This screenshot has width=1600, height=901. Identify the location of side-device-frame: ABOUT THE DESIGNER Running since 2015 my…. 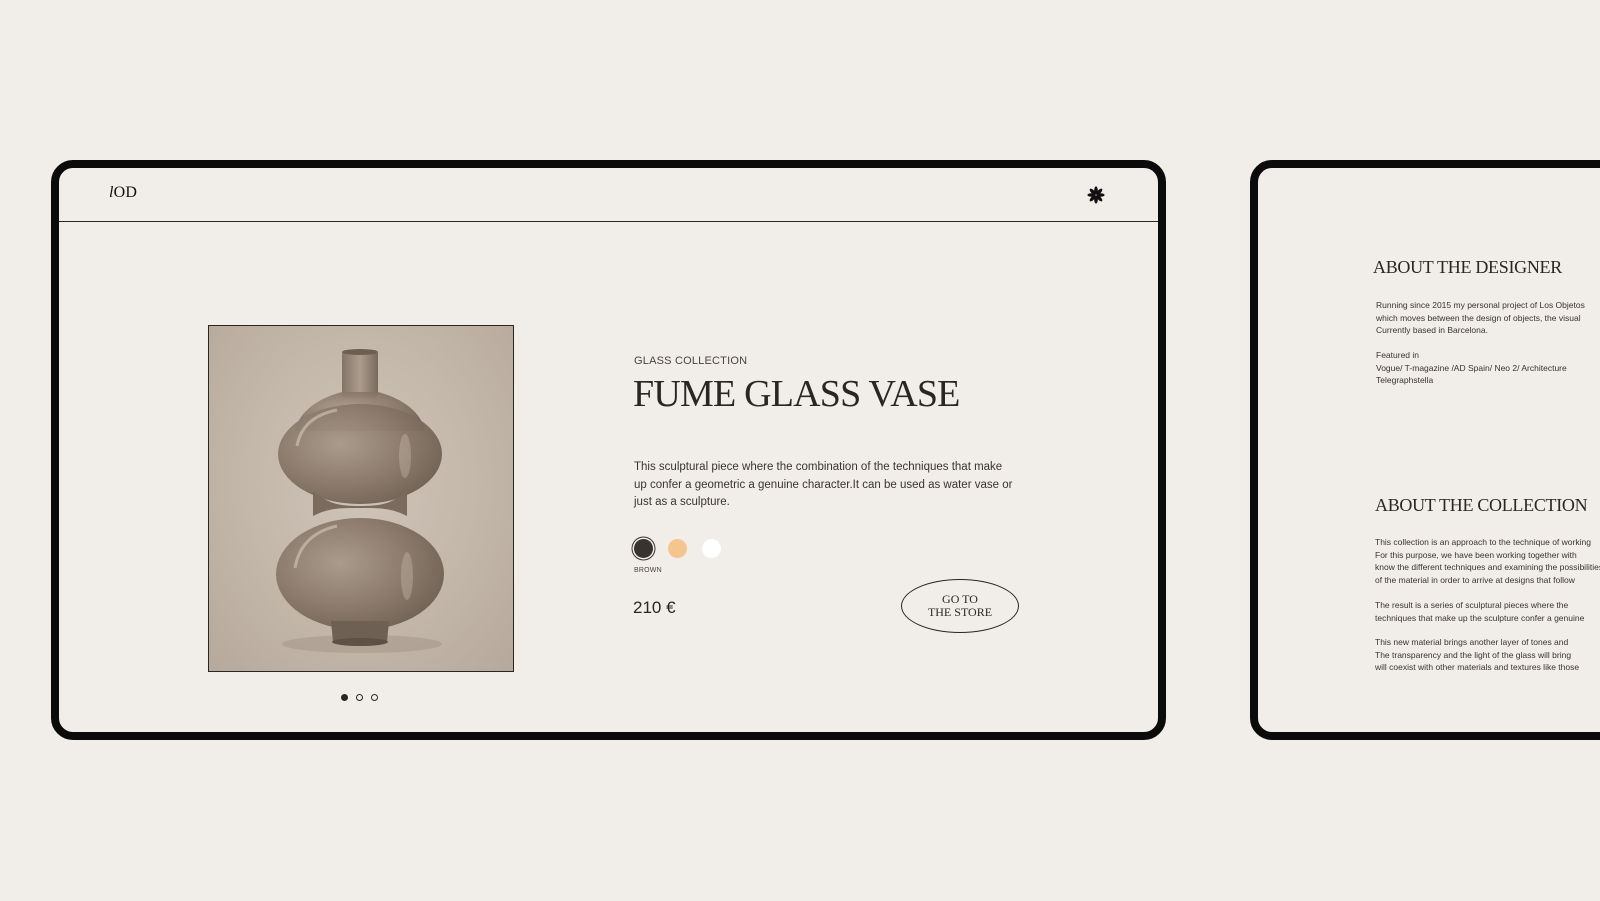
(1425, 450).